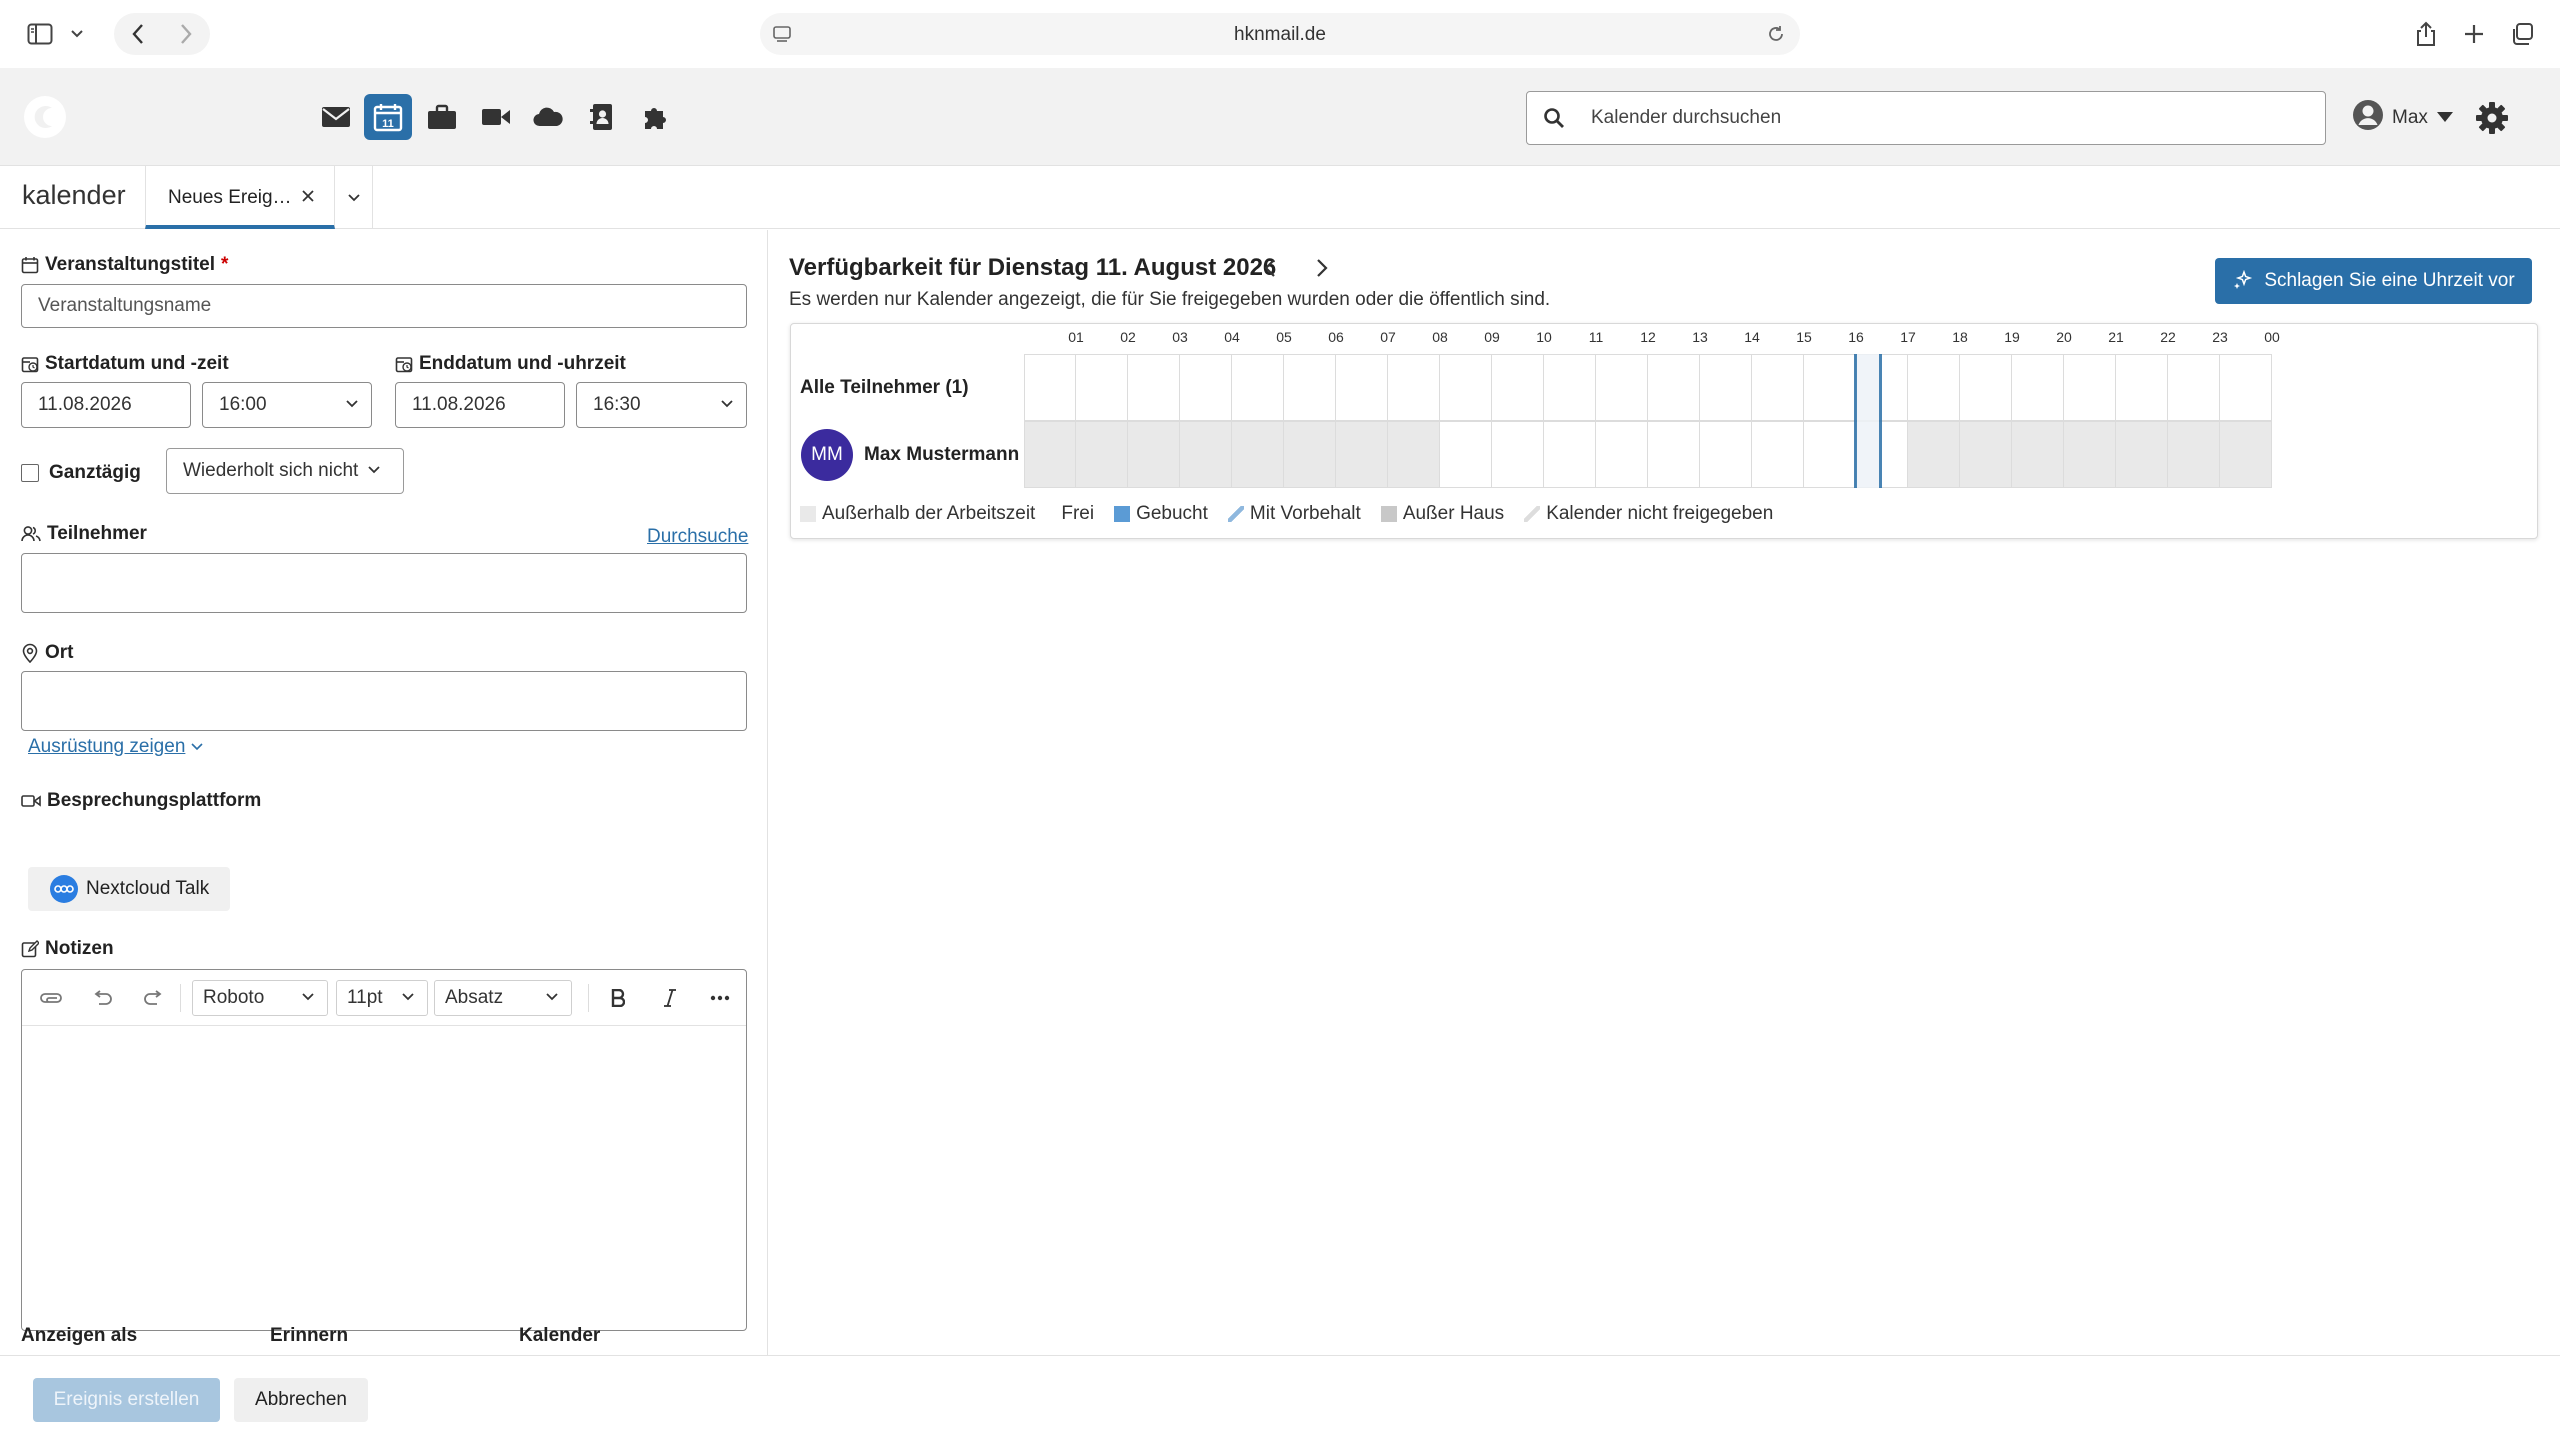 The width and height of the screenshot is (2560, 1440). I want to click on next-day-icon, so click(1322, 268).